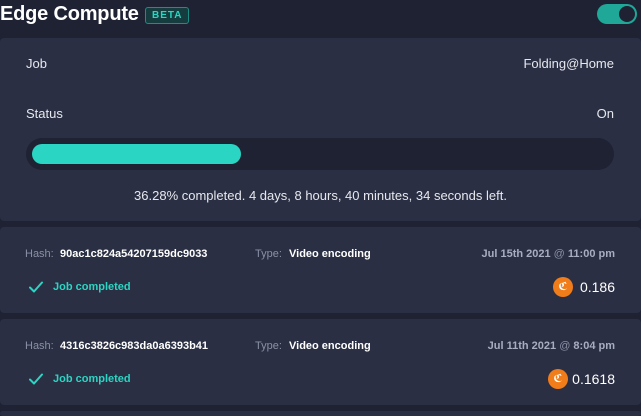 This screenshot has height=416, width=641. Describe the element at coordinates (597, 287) in the screenshot. I see `reward-amount: 0.186` at that location.